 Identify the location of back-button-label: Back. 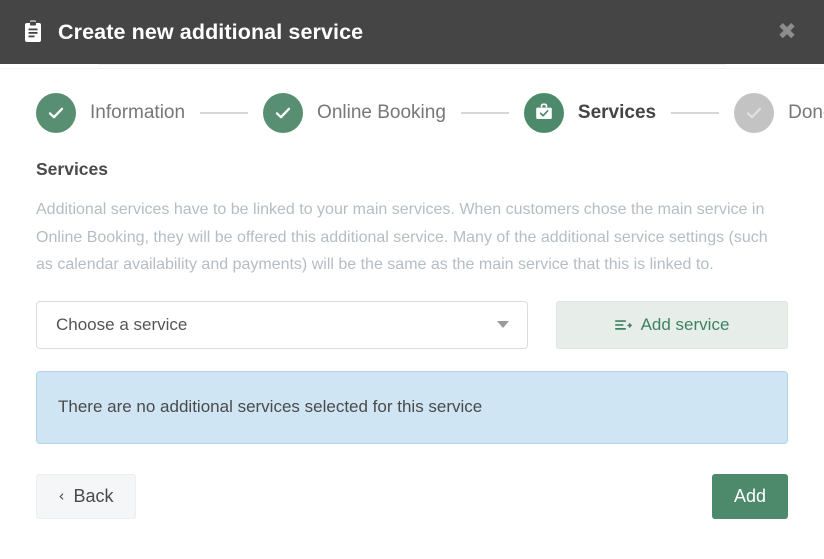
(93, 495).